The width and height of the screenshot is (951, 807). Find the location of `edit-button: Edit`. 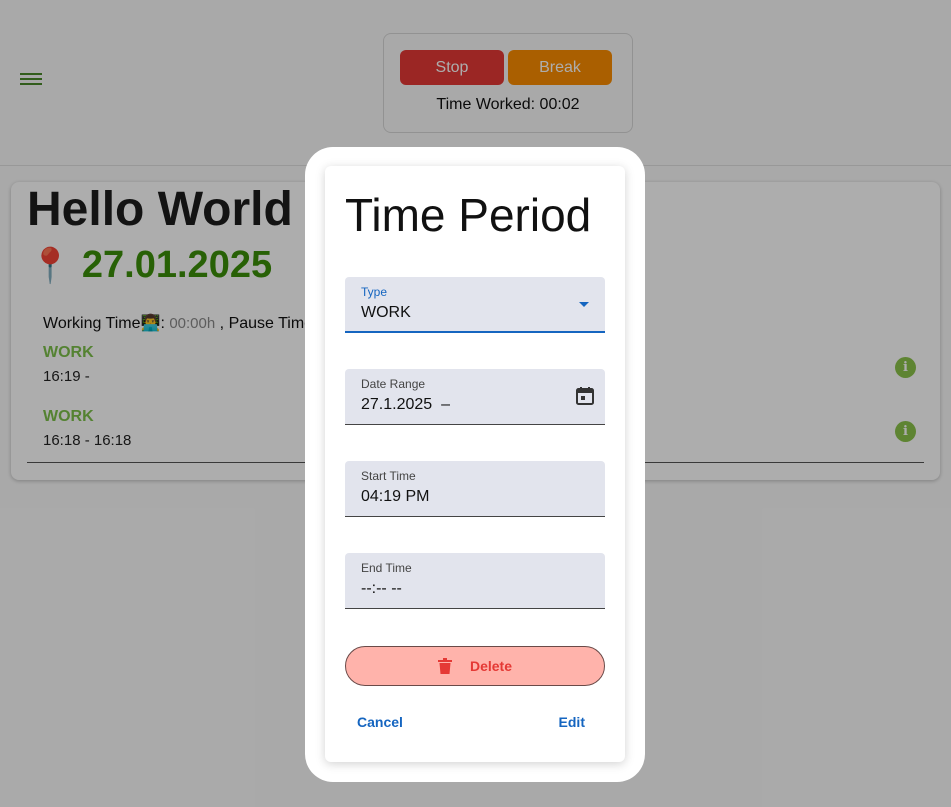

edit-button: Edit is located at coordinates (572, 722).